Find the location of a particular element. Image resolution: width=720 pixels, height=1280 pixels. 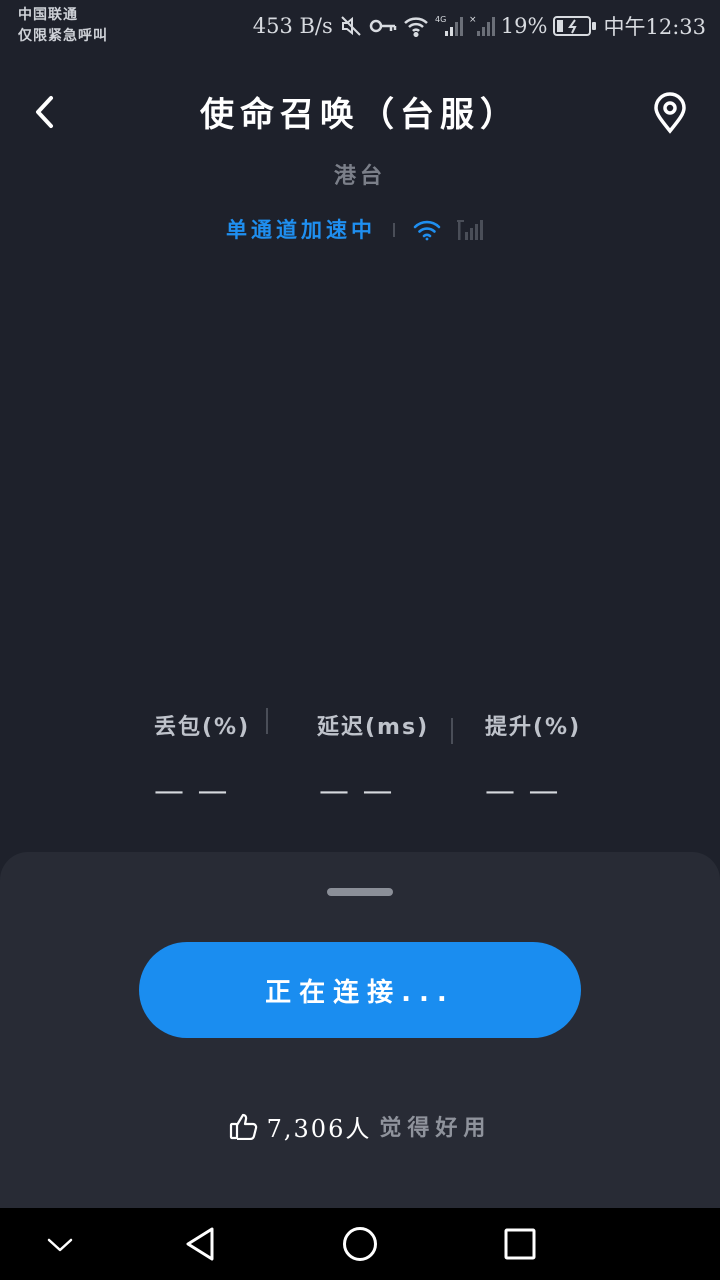

mute-icon is located at coordinates (351, 26).